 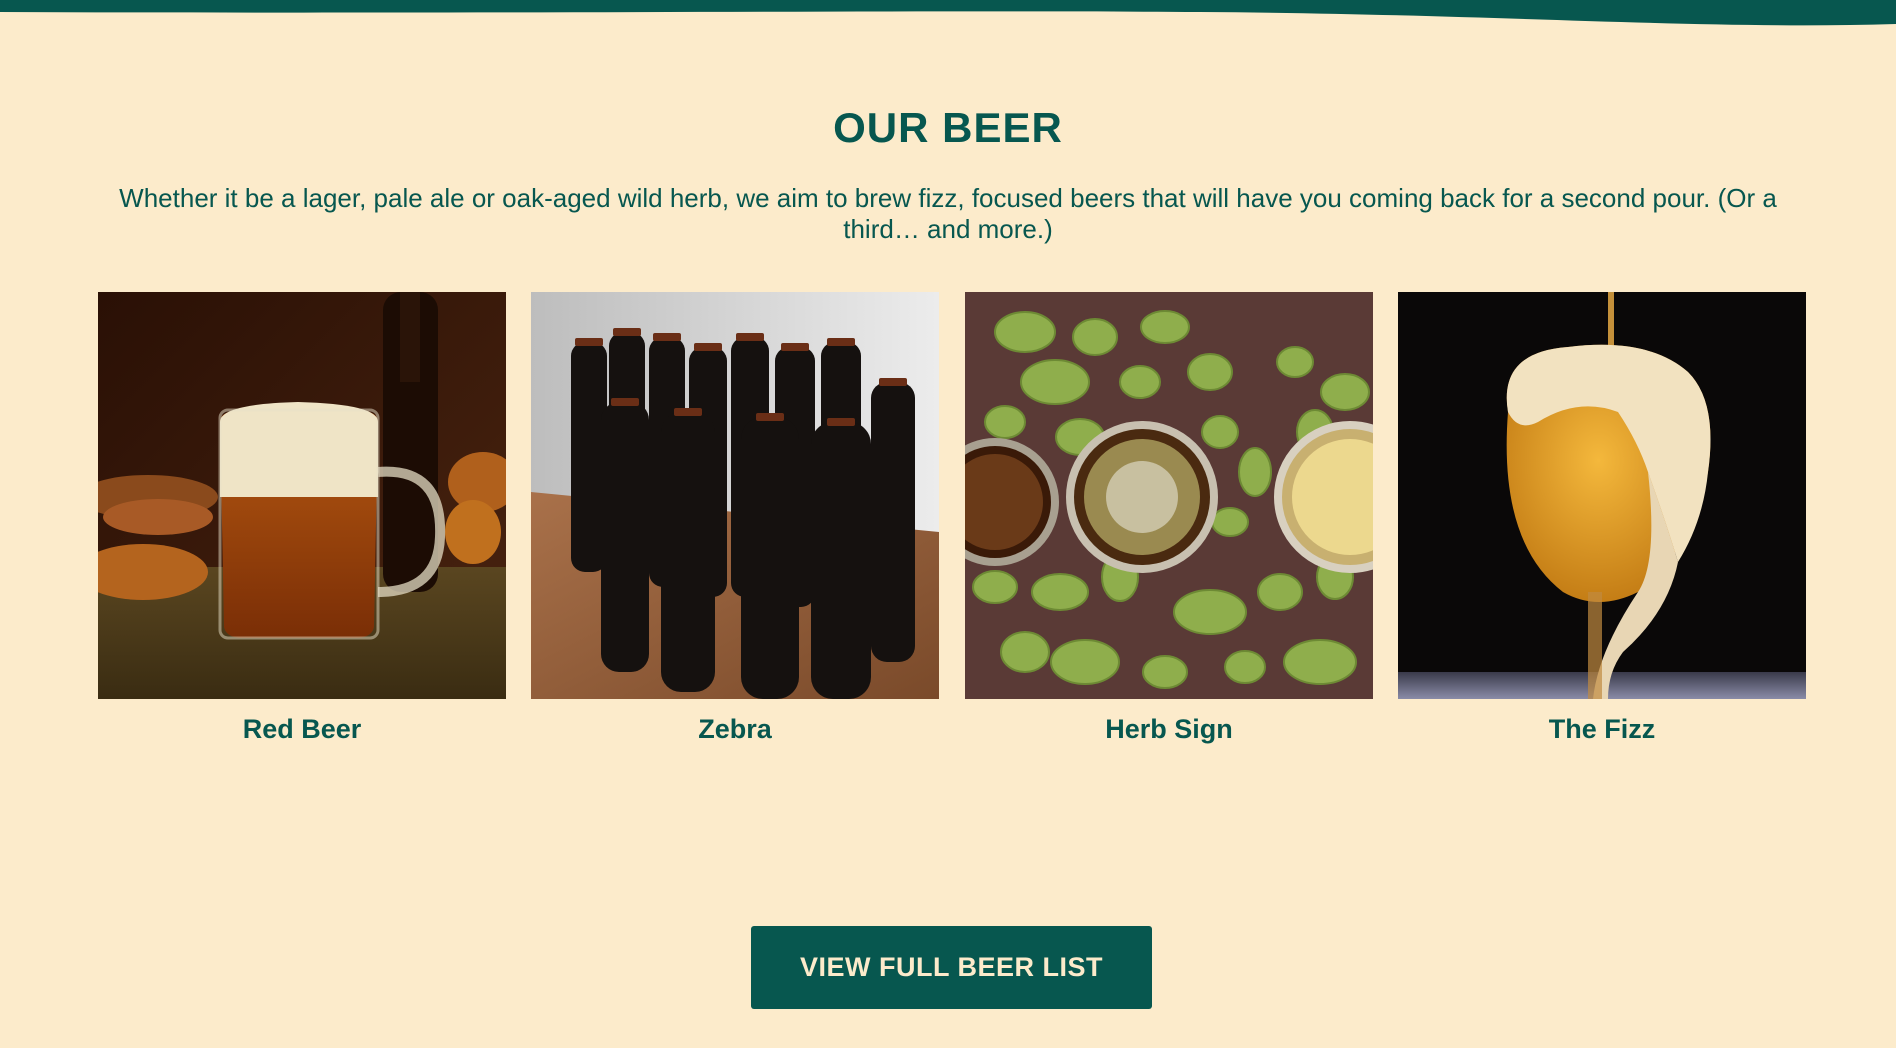 I want to click on section-title: OUR BEER, so click(x=948, y=127).